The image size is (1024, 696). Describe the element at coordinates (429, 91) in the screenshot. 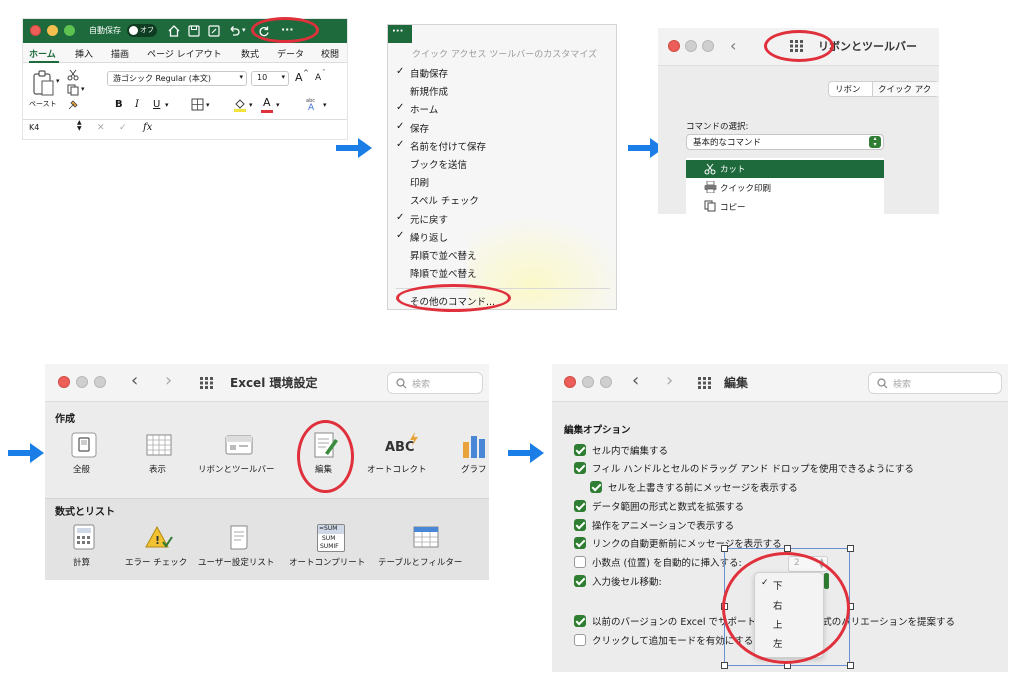

I see `menu-item: 新規作成` at that location.